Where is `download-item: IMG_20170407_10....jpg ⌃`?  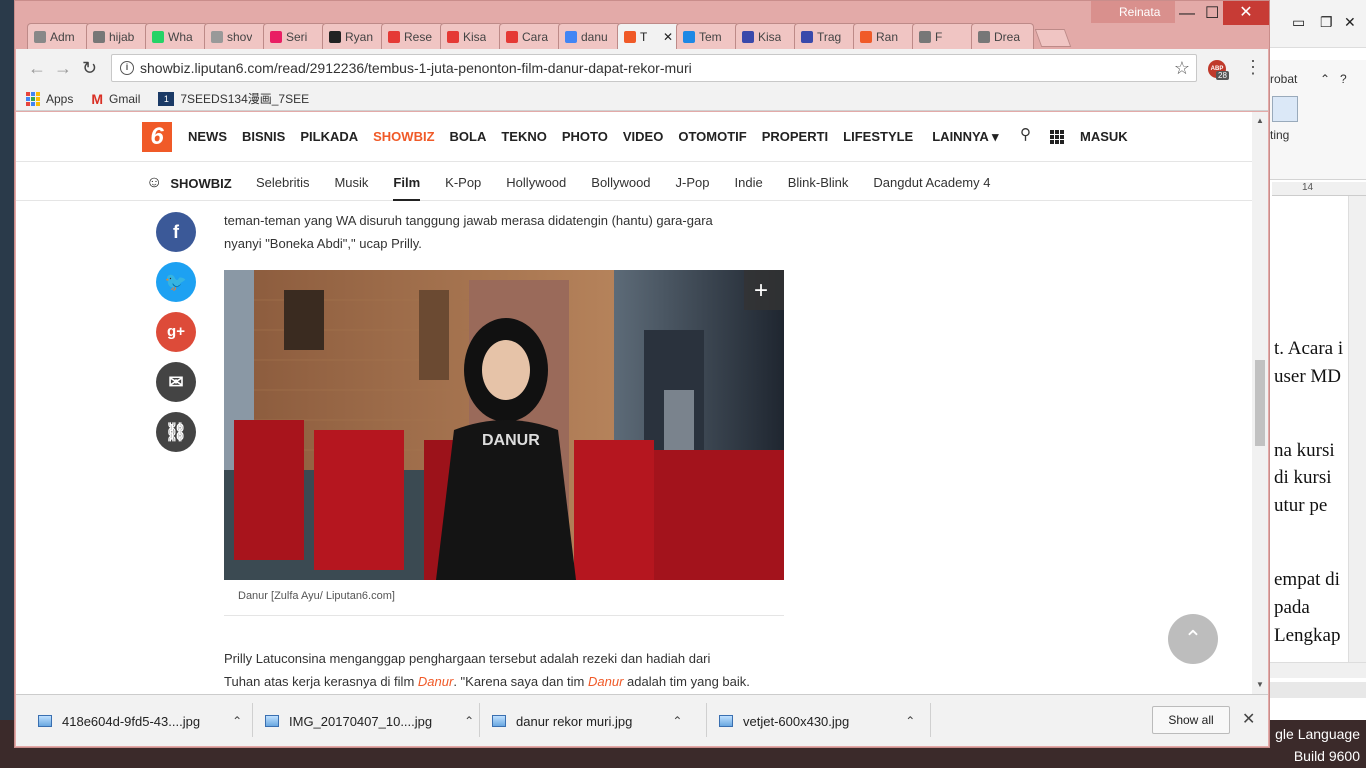
download-item: IMG_20170407_10....jpg ⌃ is located at coordinates (369, 721).